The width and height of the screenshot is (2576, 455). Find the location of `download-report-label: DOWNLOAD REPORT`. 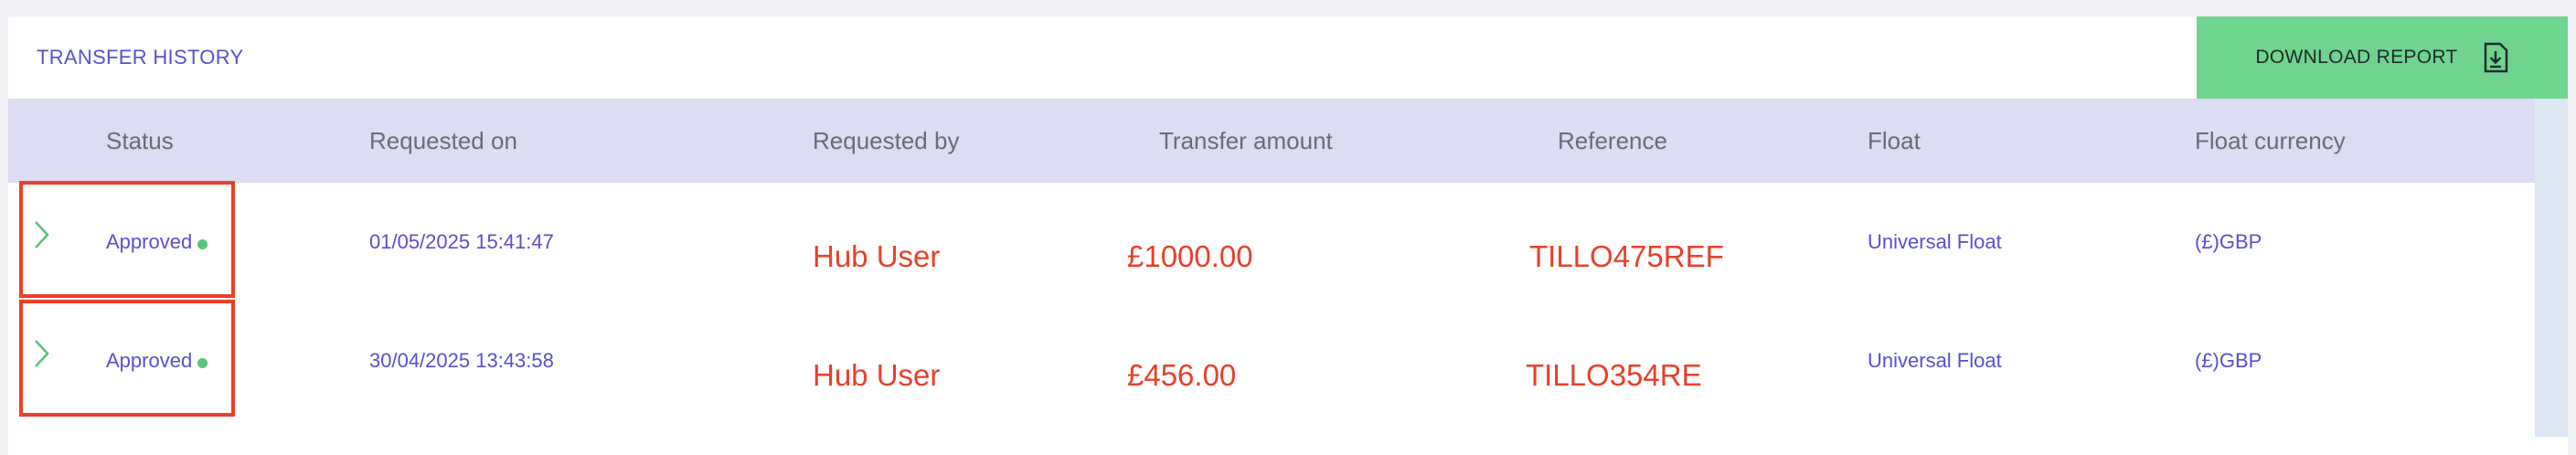

download-report-label: DOWNLOAD REPORT is located at coordinates (2356, 58).